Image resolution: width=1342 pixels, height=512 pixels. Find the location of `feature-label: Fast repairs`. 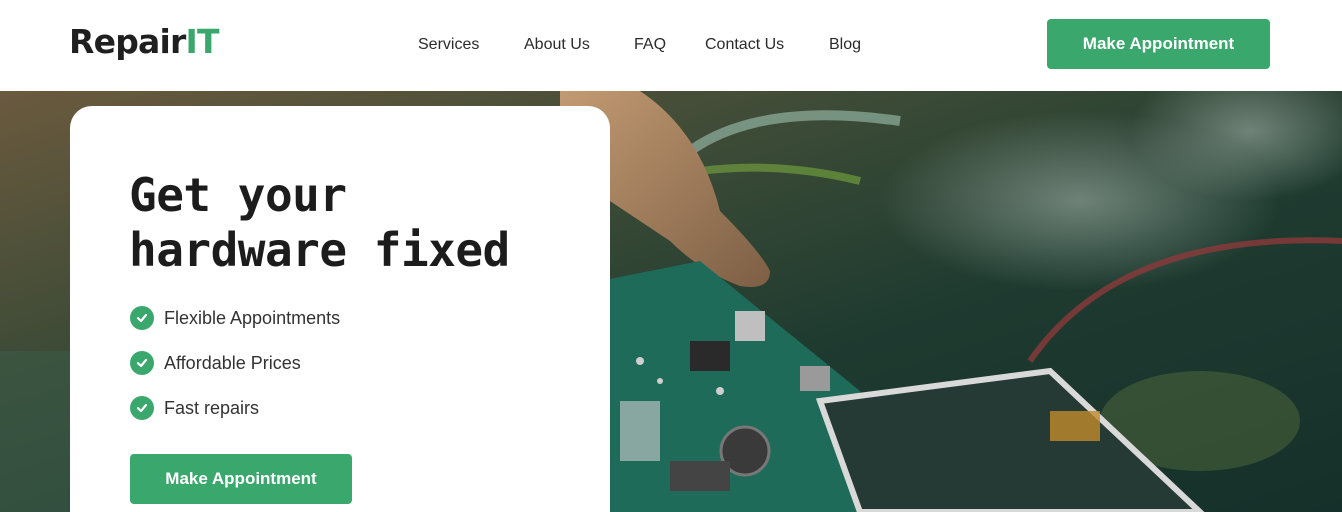

feature-label: Fast repairs is located at coordinates (212, 407).